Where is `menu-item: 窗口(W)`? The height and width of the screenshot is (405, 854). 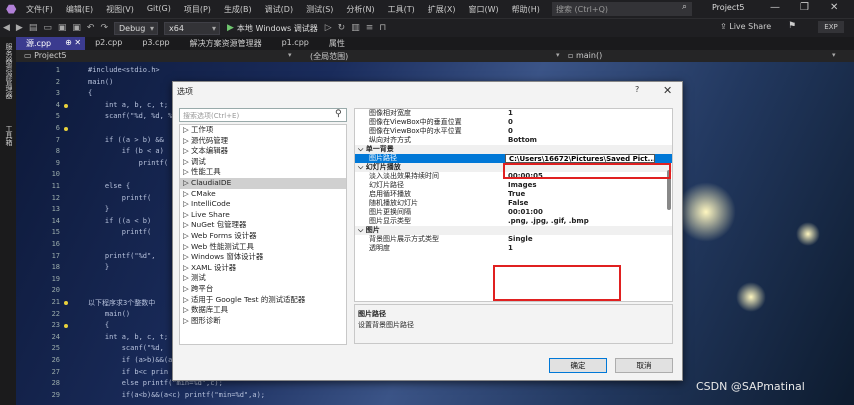 menu-item: 窗口(W) is located at coordinates (484, 9).